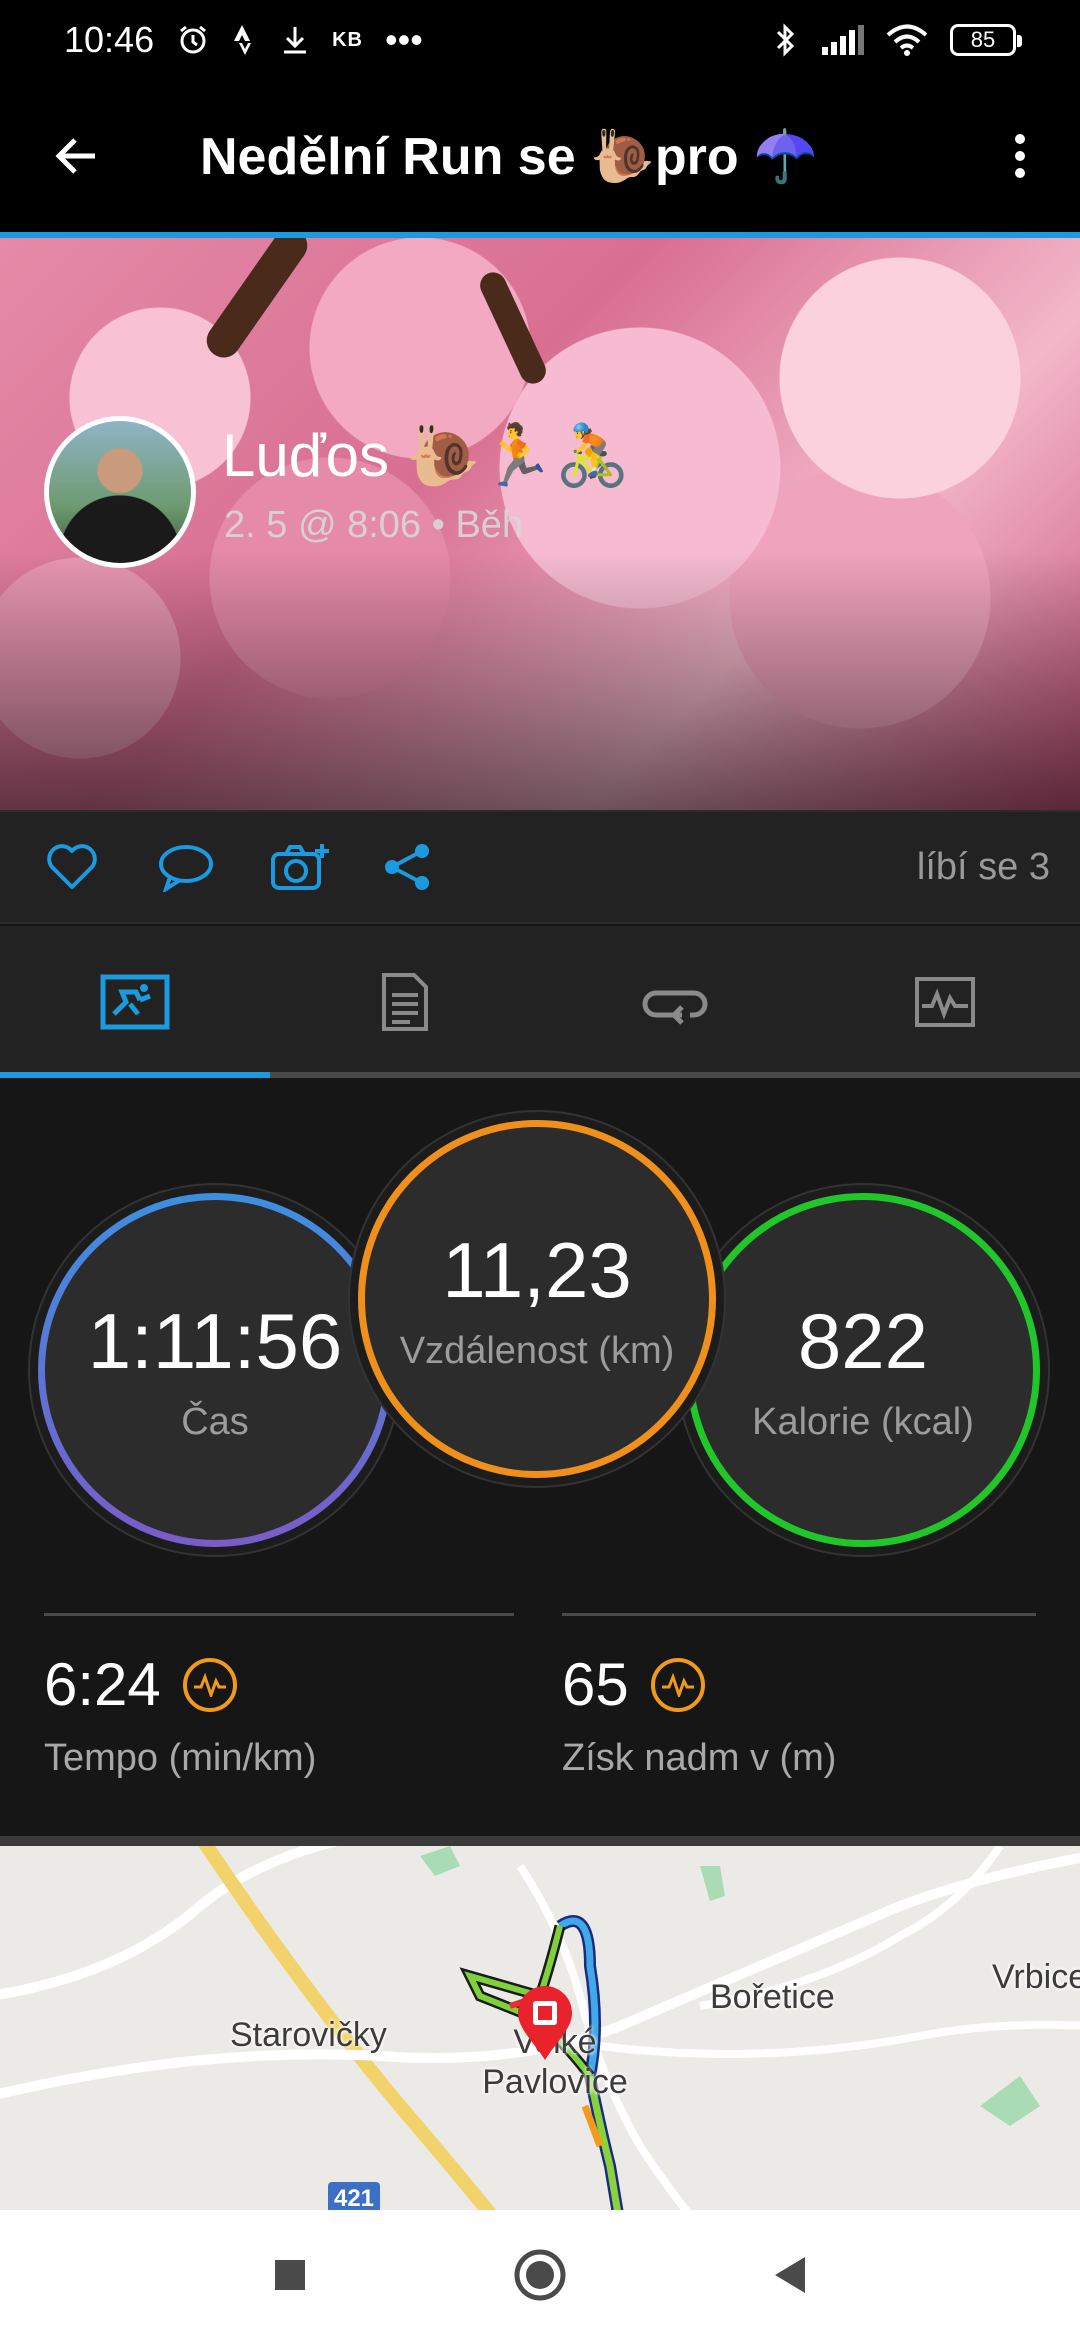 This screenshot has width=1080, height=2340. I want to click on activity-tabs, so click(540, 1002).